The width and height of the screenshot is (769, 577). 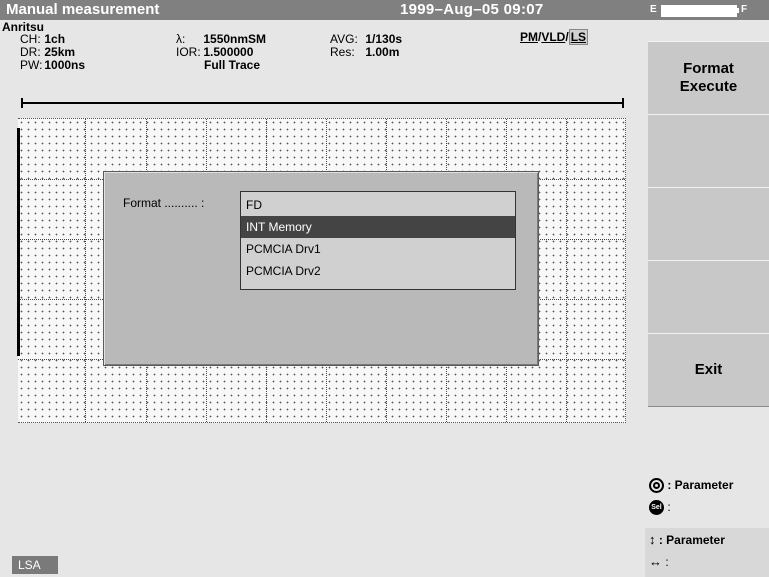 What do you see at coordinates (744, 9) in the screenshot?
I see `battery-full-label: F` at bounding box center [744, 9].